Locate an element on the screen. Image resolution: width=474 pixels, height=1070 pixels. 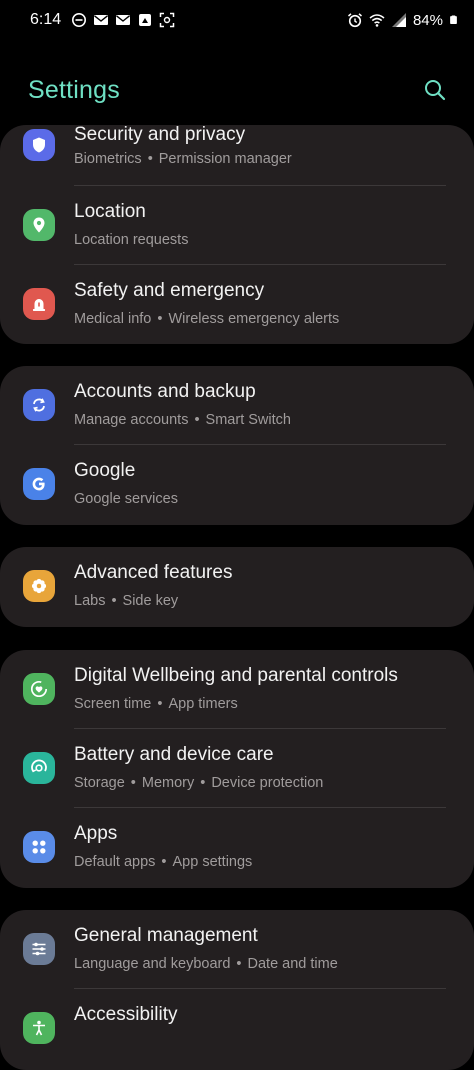
settings-item-accessibility: Accessibility is located at coordinates (237, 1028).